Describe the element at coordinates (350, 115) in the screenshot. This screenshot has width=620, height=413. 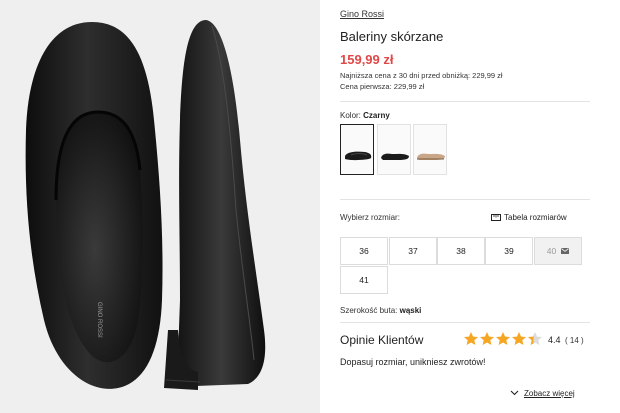
I see `color-label-text: Kolor:` at that location.